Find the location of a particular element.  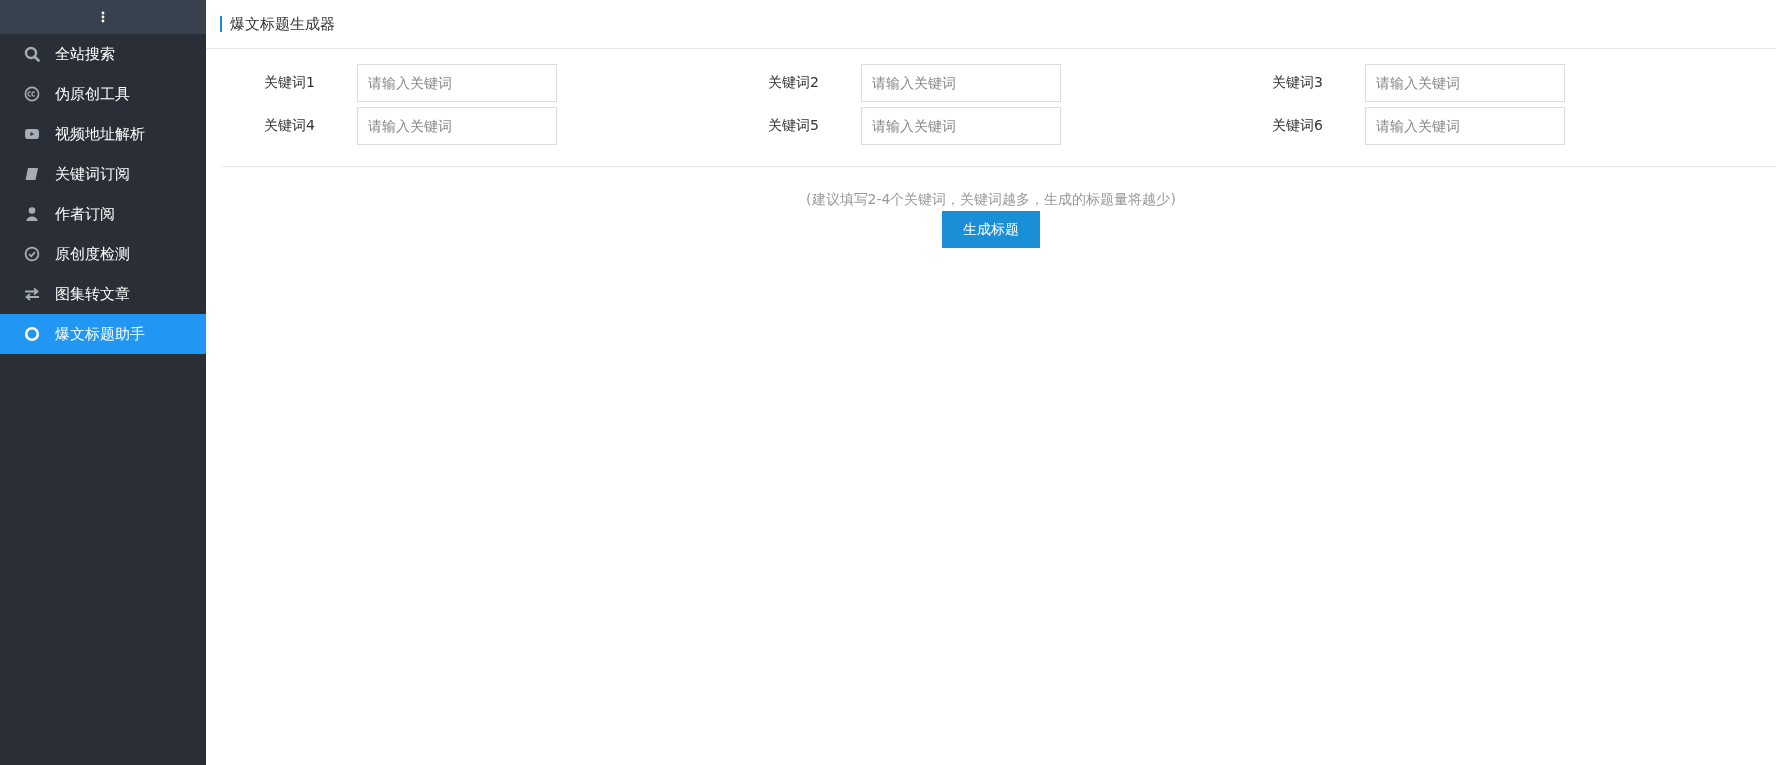

ring-icon is located at coordinates (32, 334).